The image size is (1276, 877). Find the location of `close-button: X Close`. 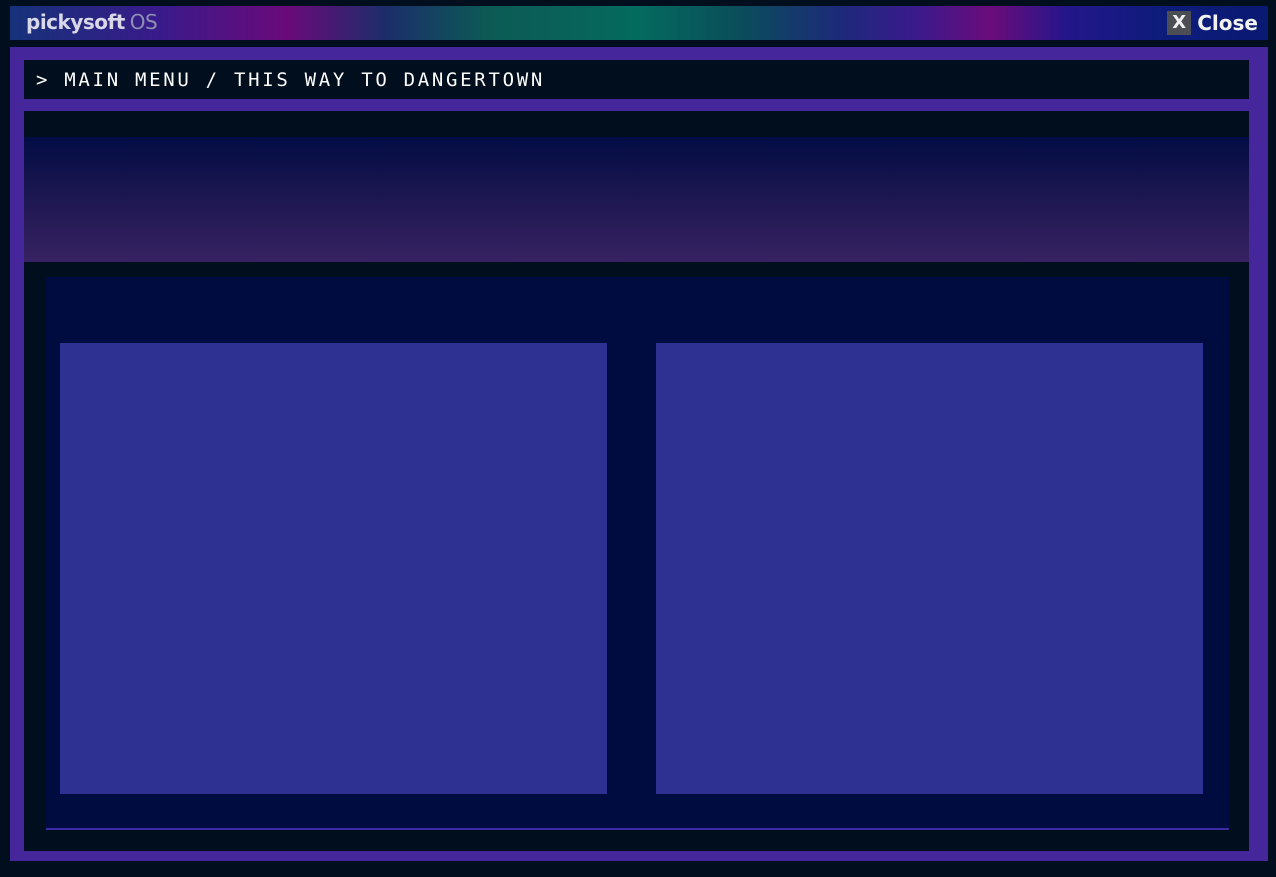

close-button: X Close is located at coordinates (1212, 23).